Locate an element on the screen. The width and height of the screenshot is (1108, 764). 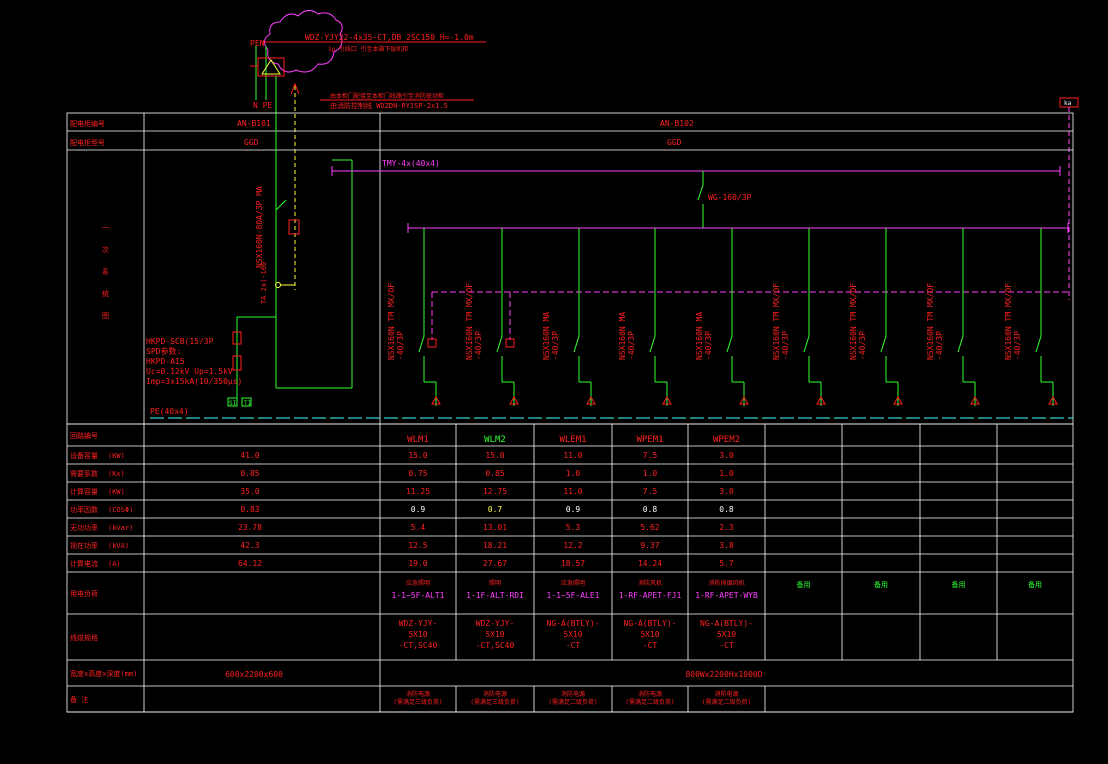
spd-line: Imp=3x15kA(10/350μs) is located at coordinates (194, 381).